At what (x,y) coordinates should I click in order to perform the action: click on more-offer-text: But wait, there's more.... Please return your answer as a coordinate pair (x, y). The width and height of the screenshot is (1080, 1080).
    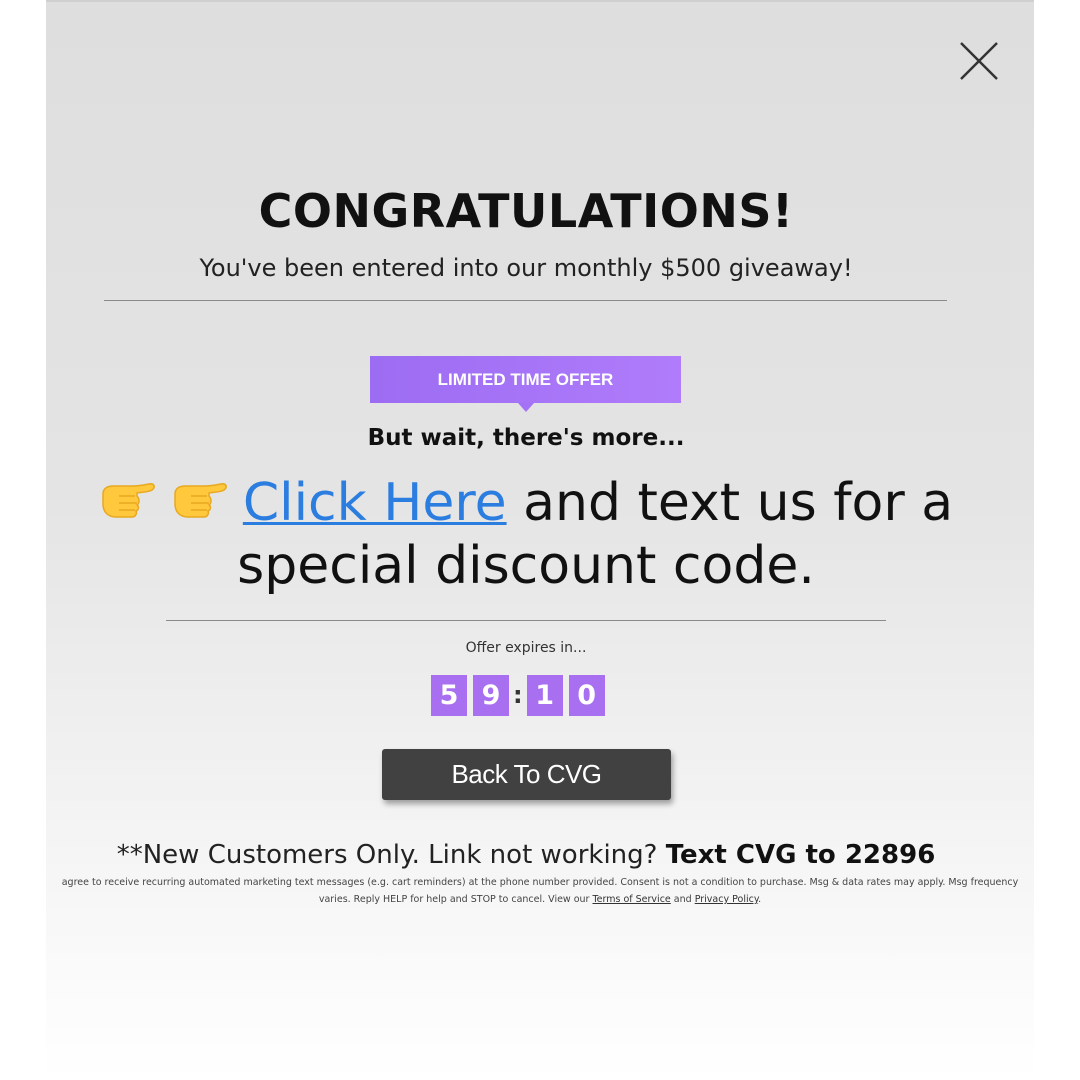
    Looking at the image, I should click on (526, 438).